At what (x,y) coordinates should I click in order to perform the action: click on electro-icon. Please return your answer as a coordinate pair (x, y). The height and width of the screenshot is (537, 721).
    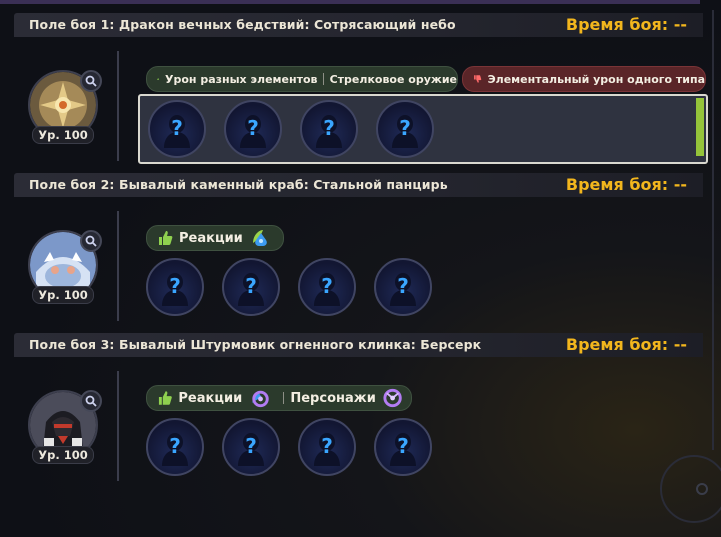
    Looking at the image, I should click on (392, 398).